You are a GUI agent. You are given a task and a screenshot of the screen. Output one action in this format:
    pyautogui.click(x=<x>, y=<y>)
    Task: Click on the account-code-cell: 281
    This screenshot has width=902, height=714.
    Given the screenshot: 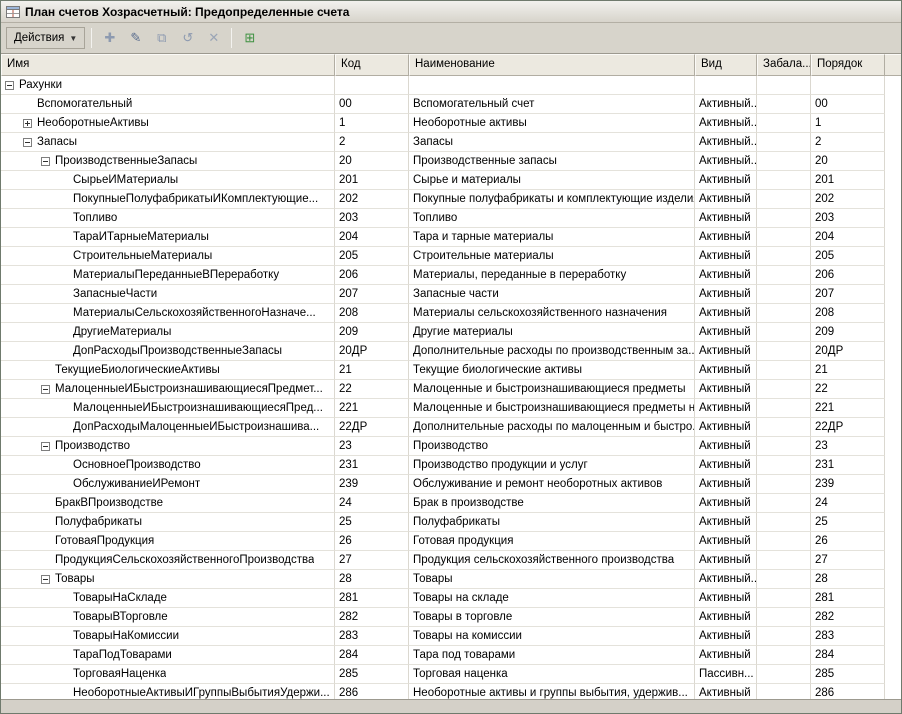 What is the action you would take?
    pyautogui.click(x=372, y=598)
    